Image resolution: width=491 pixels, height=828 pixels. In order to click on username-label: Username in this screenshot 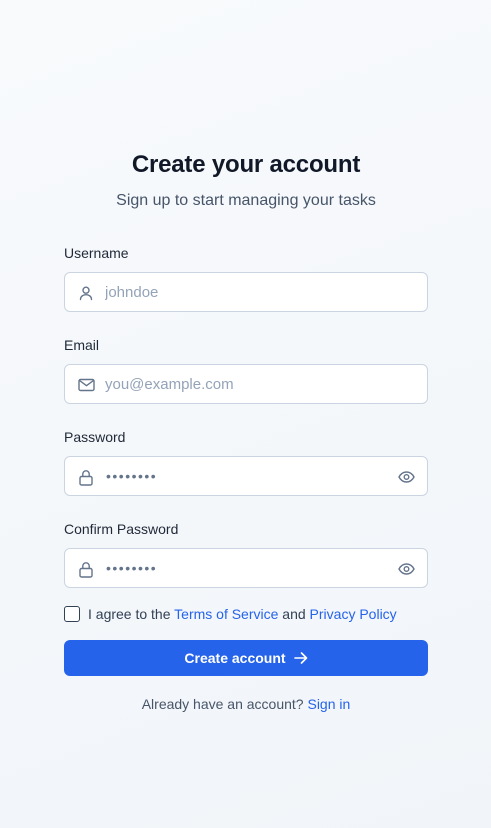, I will do `click(96, 253)`.